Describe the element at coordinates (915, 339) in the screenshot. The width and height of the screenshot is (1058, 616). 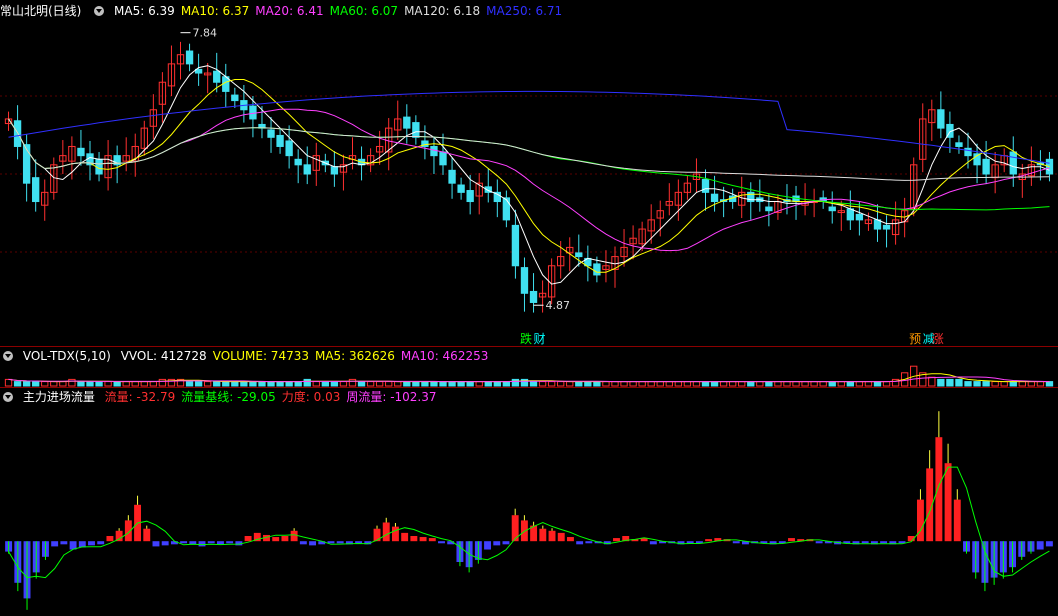
I see `event-marker: 预` at that location.